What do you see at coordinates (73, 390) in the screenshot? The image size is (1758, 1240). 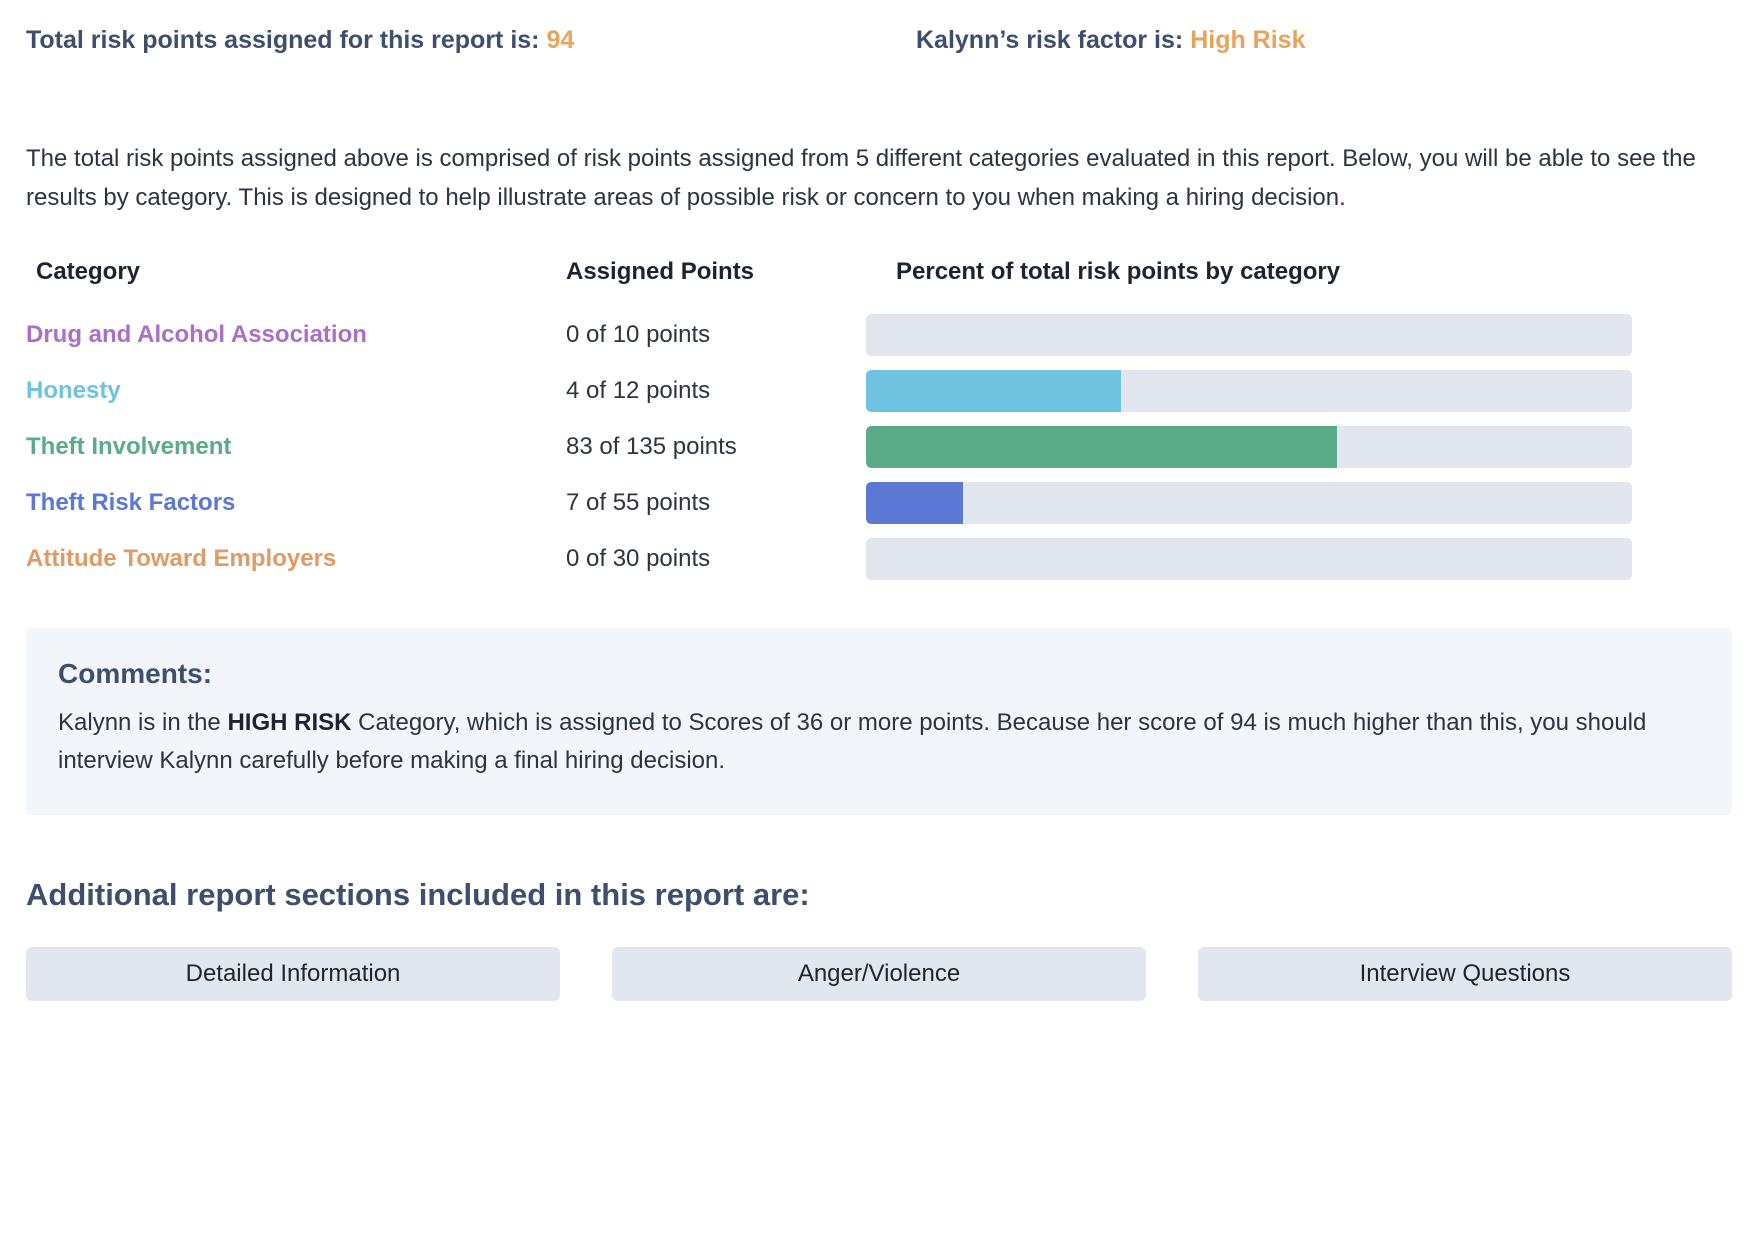 I see `category-name: Honesty` at bounding box center [73, 390].